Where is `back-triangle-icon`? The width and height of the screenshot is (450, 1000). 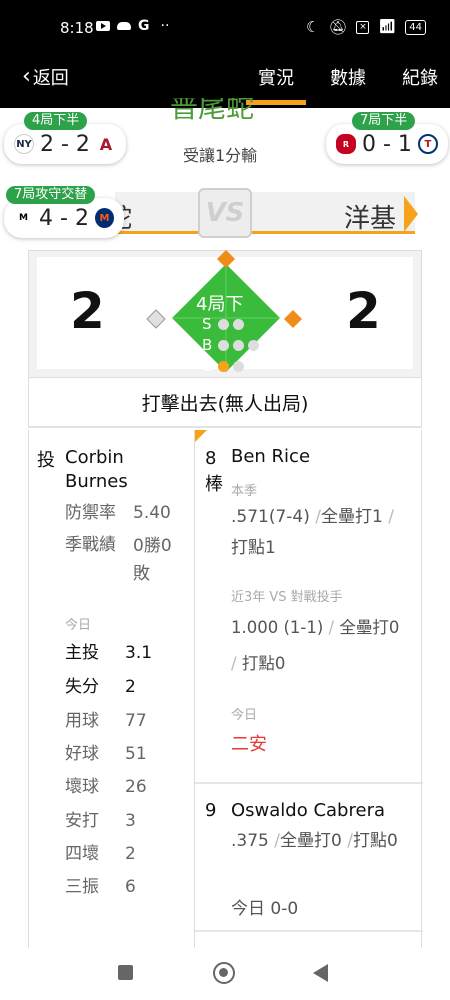 back-triangle-icon is located at coordinates (320, 973).